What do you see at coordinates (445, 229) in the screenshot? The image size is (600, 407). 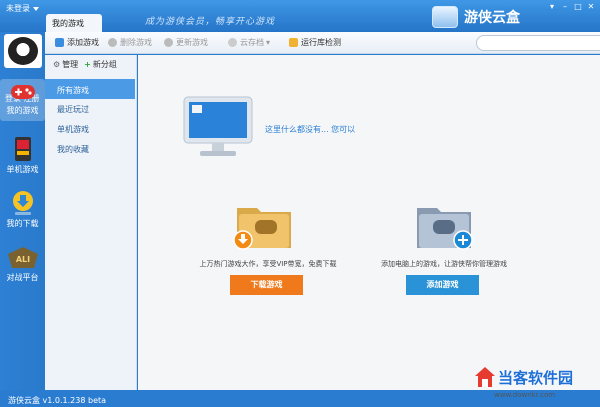 I see `game-folder-add-icon` at bounding box center [445, 229].